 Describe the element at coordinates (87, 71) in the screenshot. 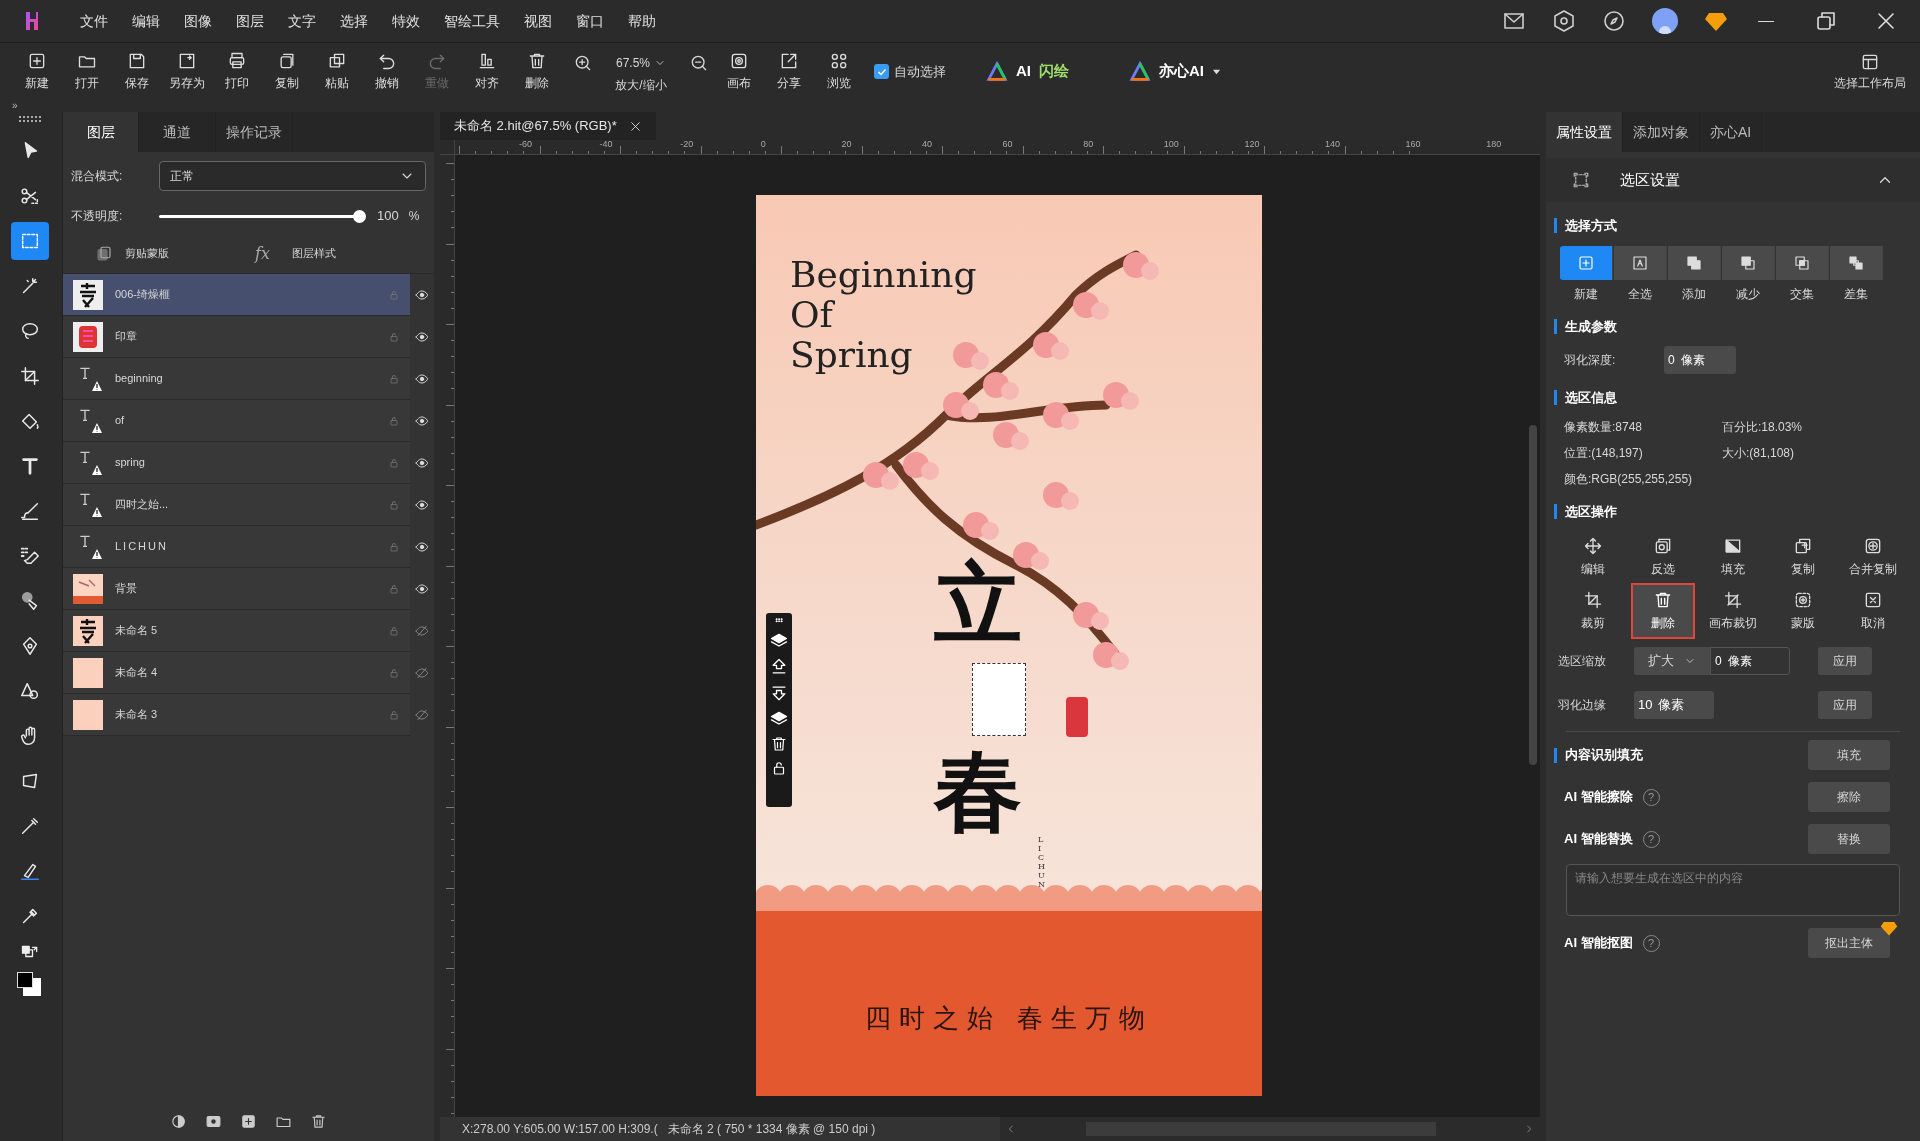

I see `toolbar-button: 打开` at that location.